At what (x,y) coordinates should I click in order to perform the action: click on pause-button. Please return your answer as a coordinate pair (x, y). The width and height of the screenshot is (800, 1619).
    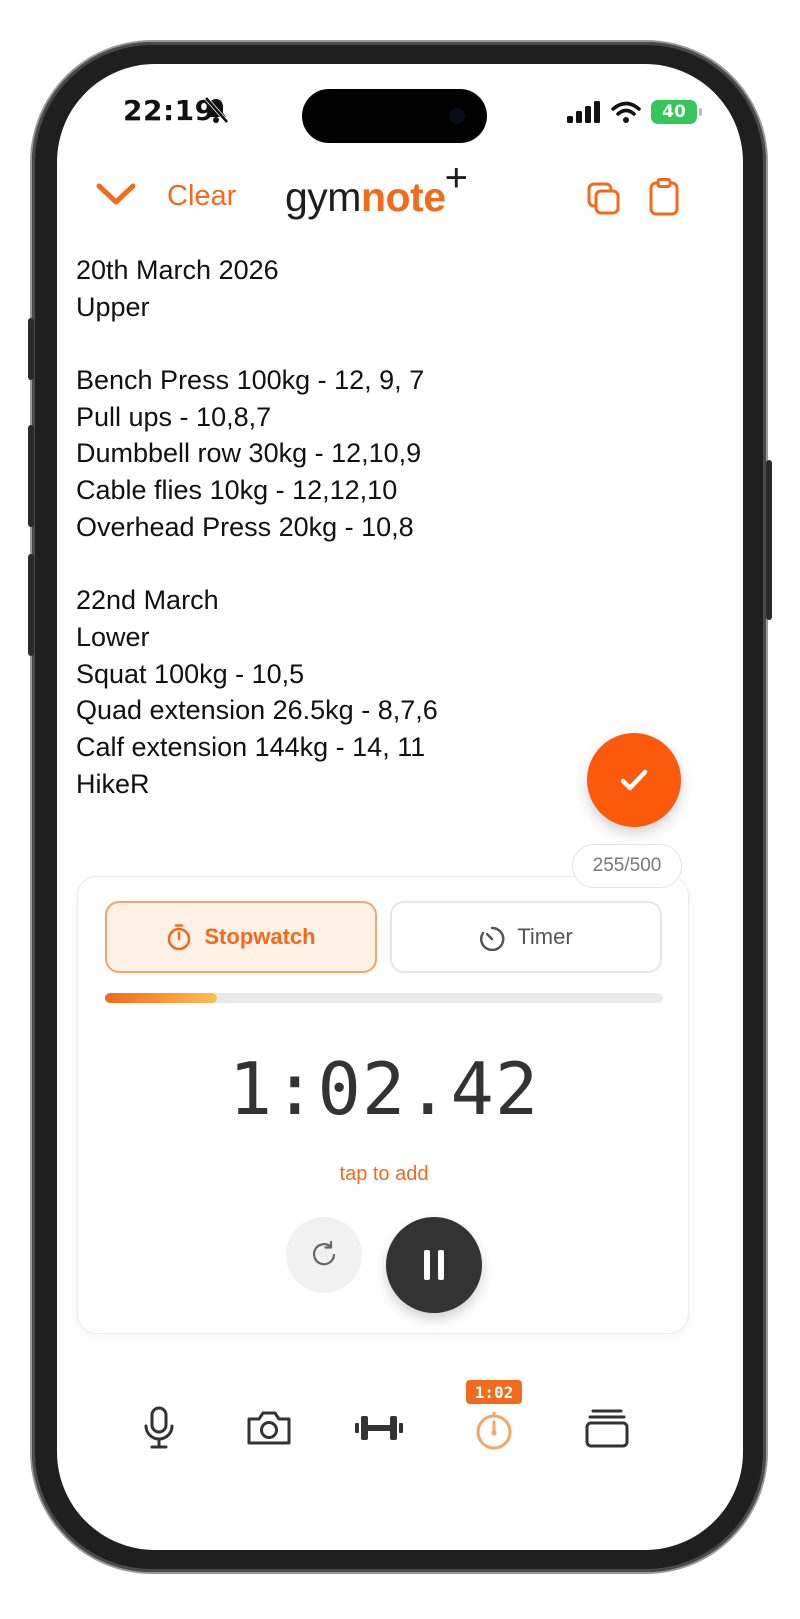
    Looking at the image, I should click on (434, 1265).